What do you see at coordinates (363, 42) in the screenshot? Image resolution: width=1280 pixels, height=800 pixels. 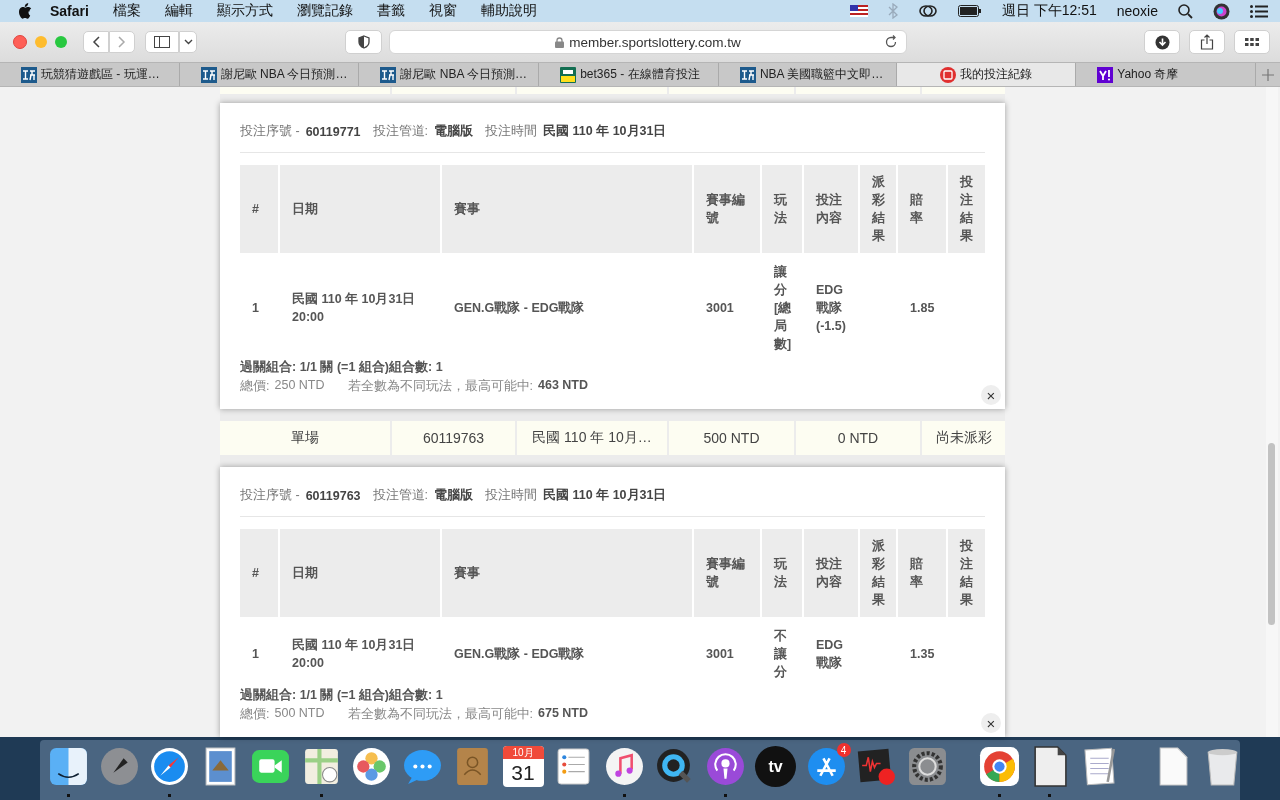 I see `privacy-button` at bounding box center [363, 42].